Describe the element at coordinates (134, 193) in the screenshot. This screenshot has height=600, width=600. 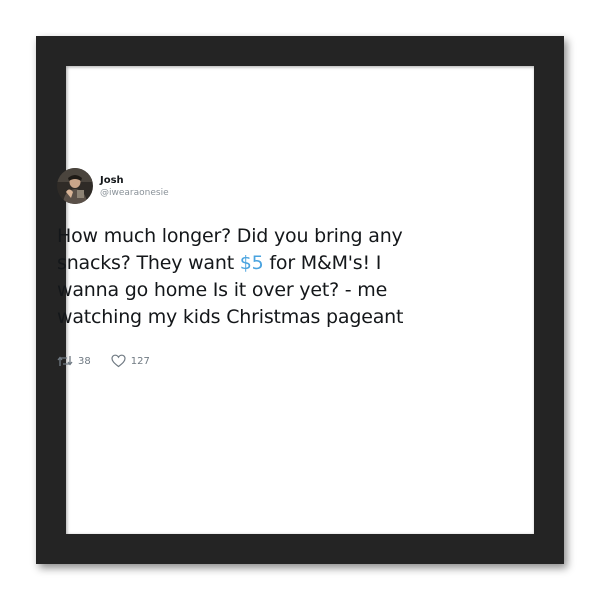
I see `user-handle: @iwearaonesie` at that location.